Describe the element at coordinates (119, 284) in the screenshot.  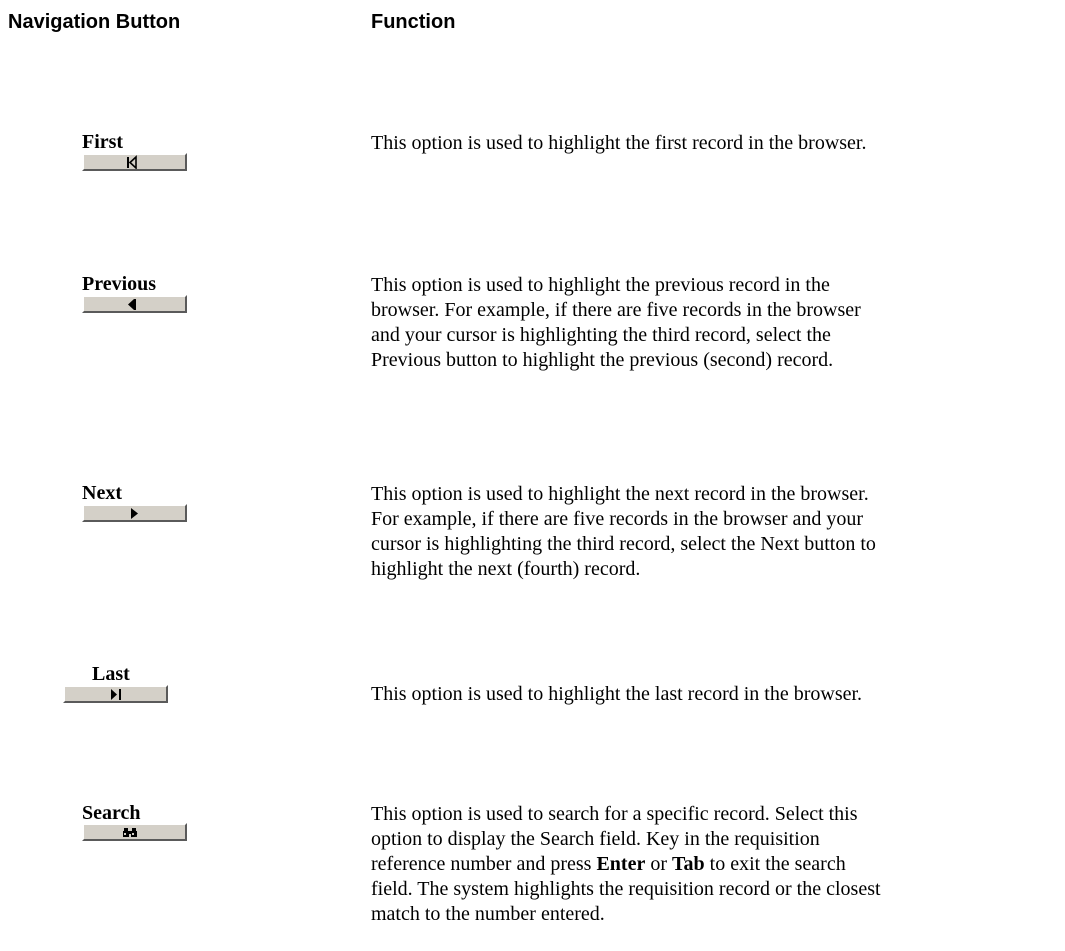
I see `previous-label: Previous` at that location.